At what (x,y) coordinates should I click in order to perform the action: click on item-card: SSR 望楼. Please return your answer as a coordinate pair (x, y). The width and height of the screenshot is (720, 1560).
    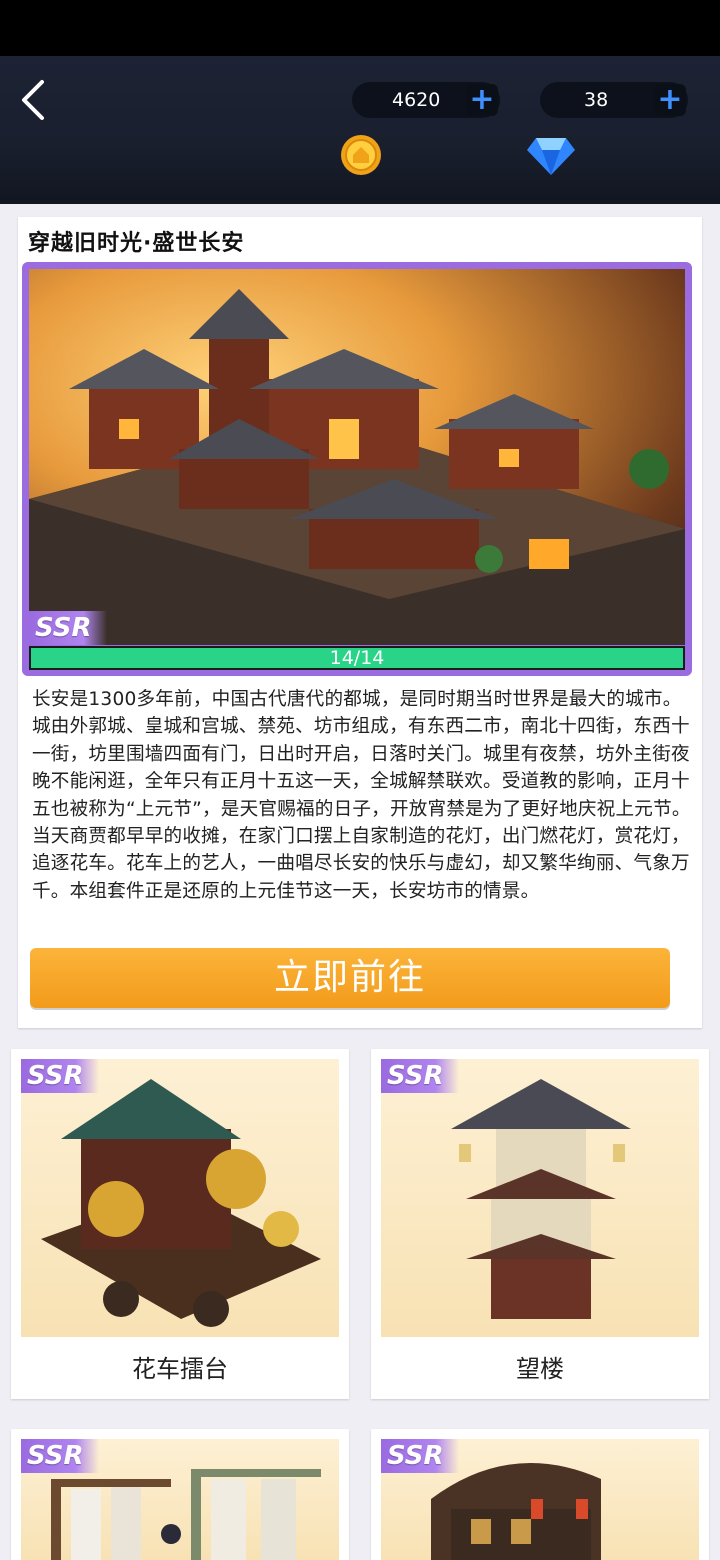
    Looking at the image, I should click on (540, 1224).